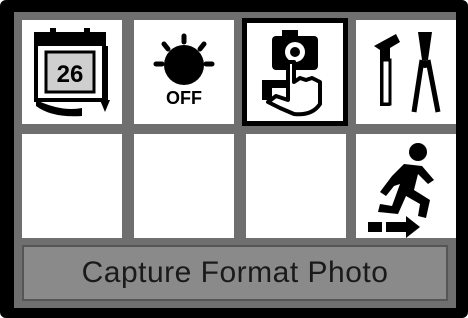 Image resolution: width=468 pixels, height=318 pixels. What do you see at coordinates (401, 190) in the screenshot?
I see `exit-running-man-icon` at bounding box center [401, 190].